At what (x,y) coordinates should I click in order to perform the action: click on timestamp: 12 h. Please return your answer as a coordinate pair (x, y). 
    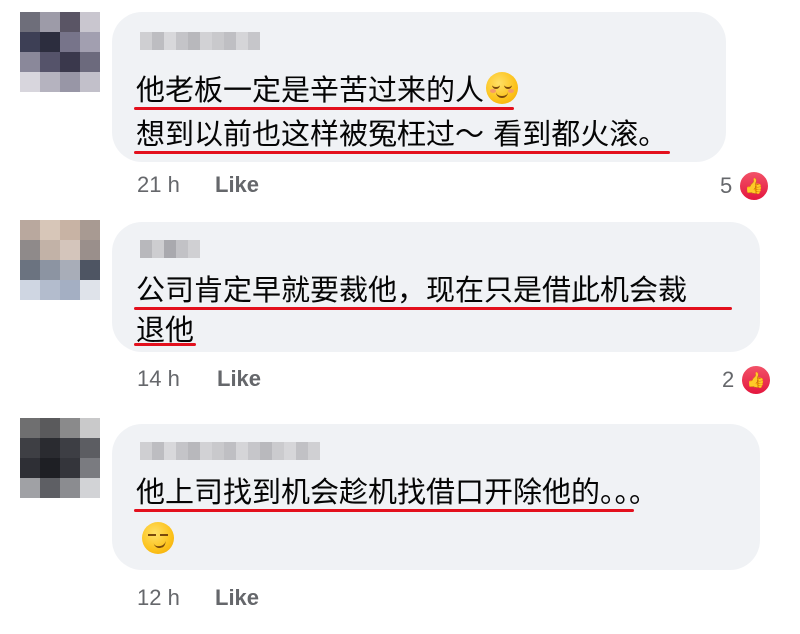
    Looking at the image, I should click on (158, 598).